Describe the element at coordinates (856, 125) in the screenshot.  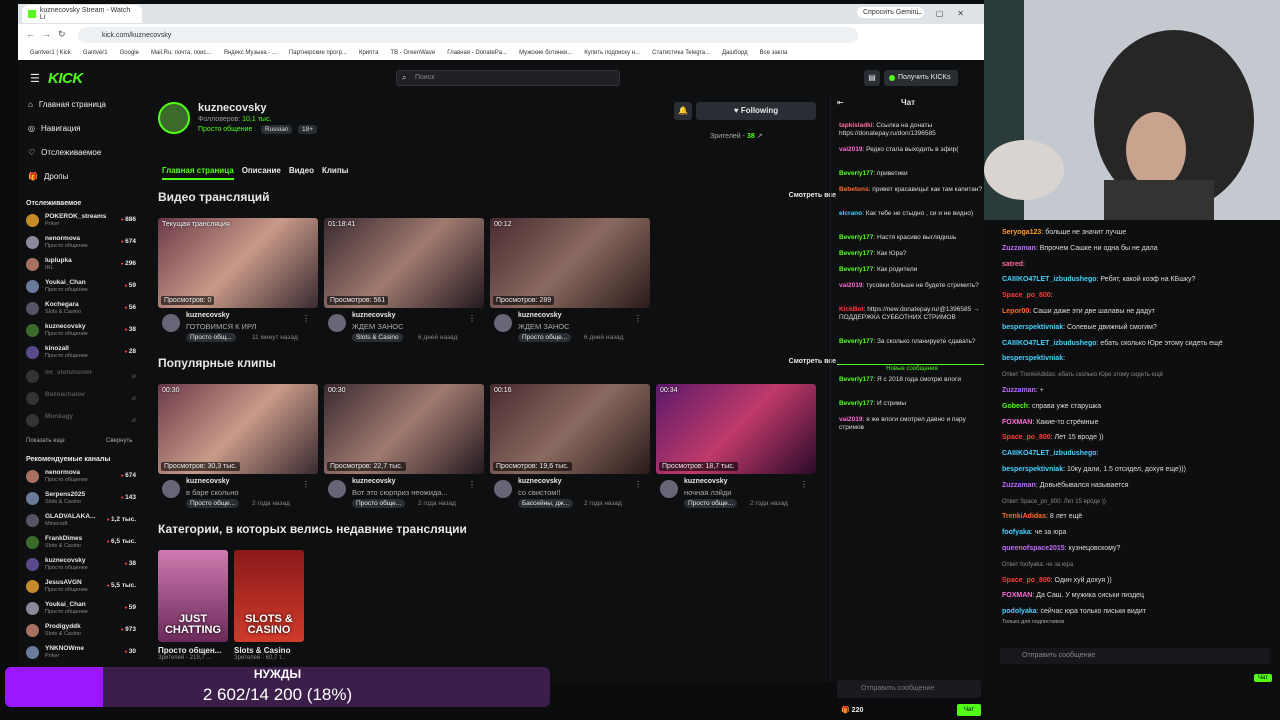
I see `chat-username: tapkisladki` at that location.